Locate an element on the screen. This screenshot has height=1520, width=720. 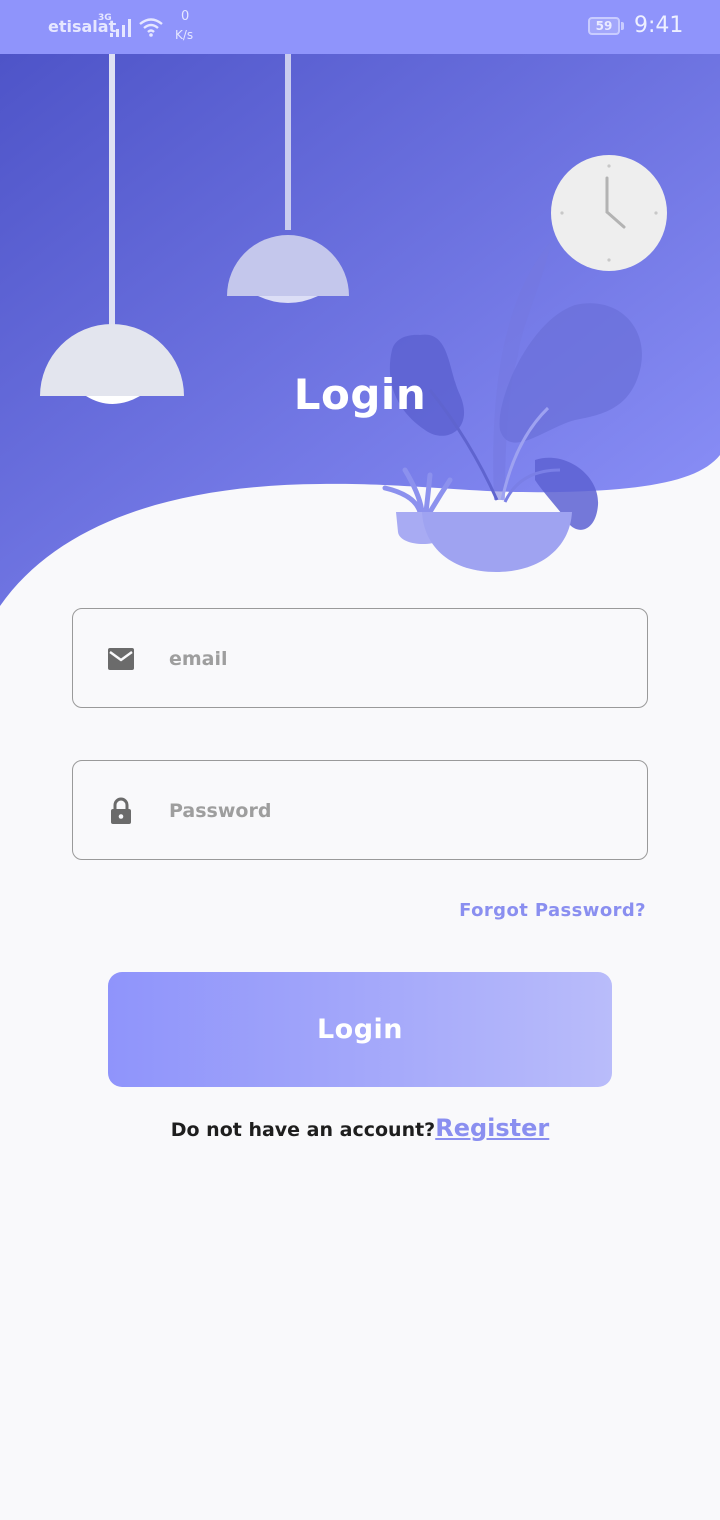
signal-icon is located at coordinates (120, 28).